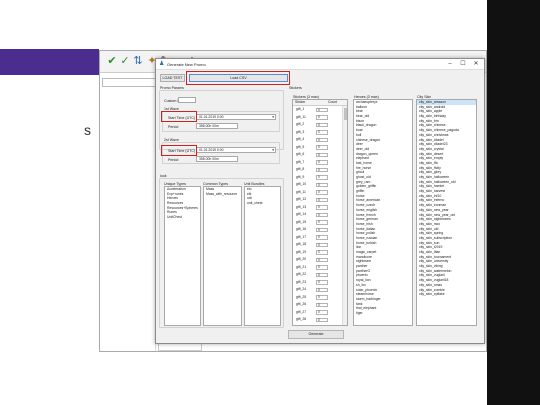  I want to click on sticker-row: gift_17 0, so click(318, 238).